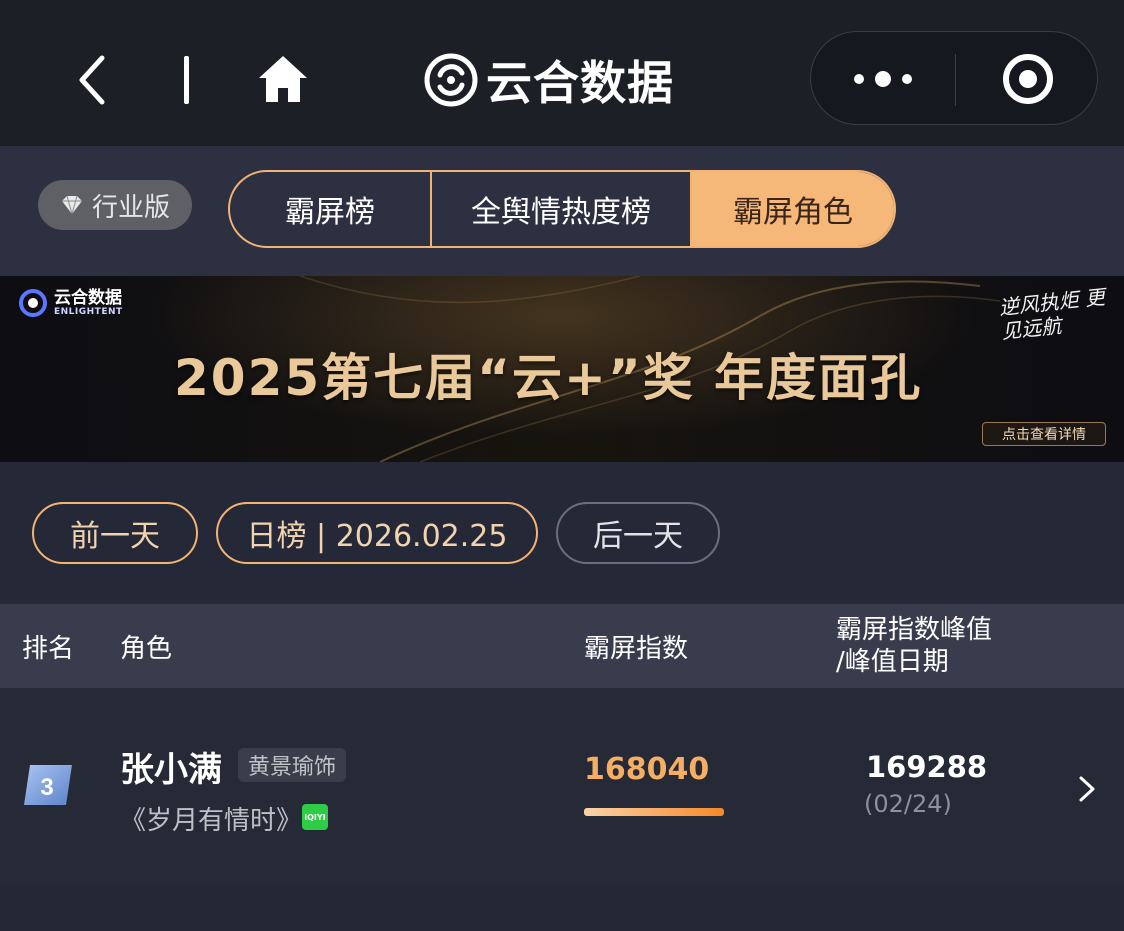  What do you see at coordinates (146, 649) in the screenshot?
I see `header-role: 角色` at bounding box center [146, 649].